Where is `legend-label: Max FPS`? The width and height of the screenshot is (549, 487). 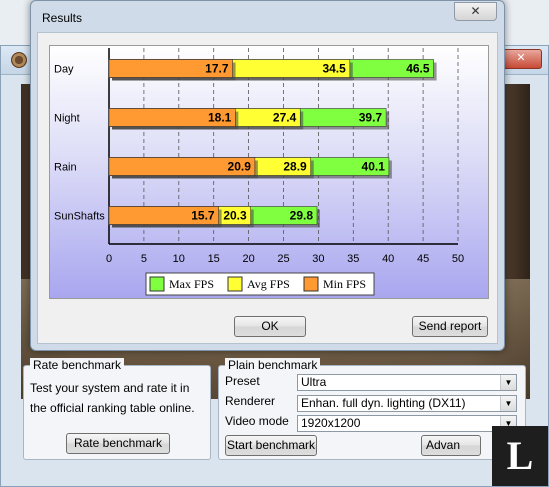
legend-label: Max FPS is located at coordinates (191, 284).